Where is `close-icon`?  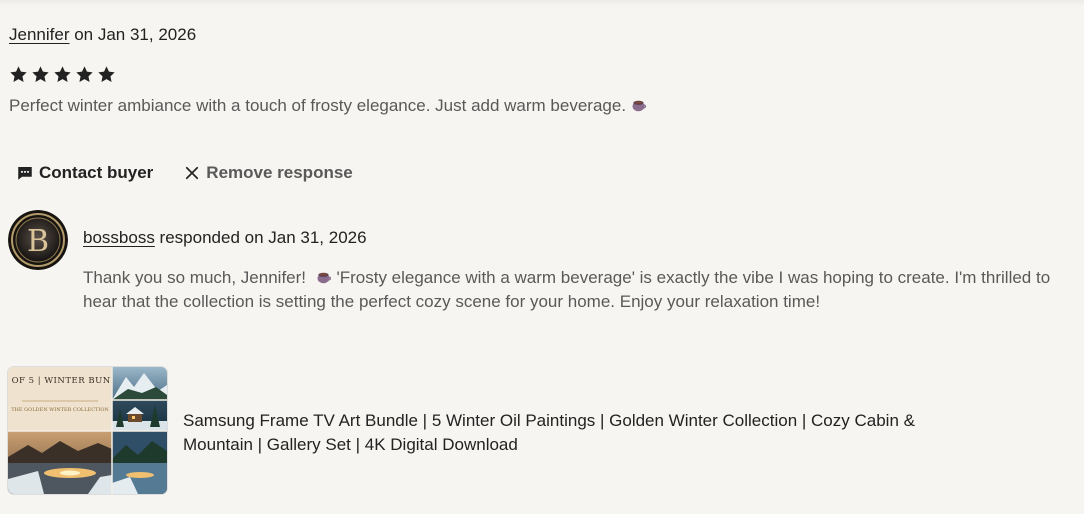 close-icon is located at coordinates (192, 173).